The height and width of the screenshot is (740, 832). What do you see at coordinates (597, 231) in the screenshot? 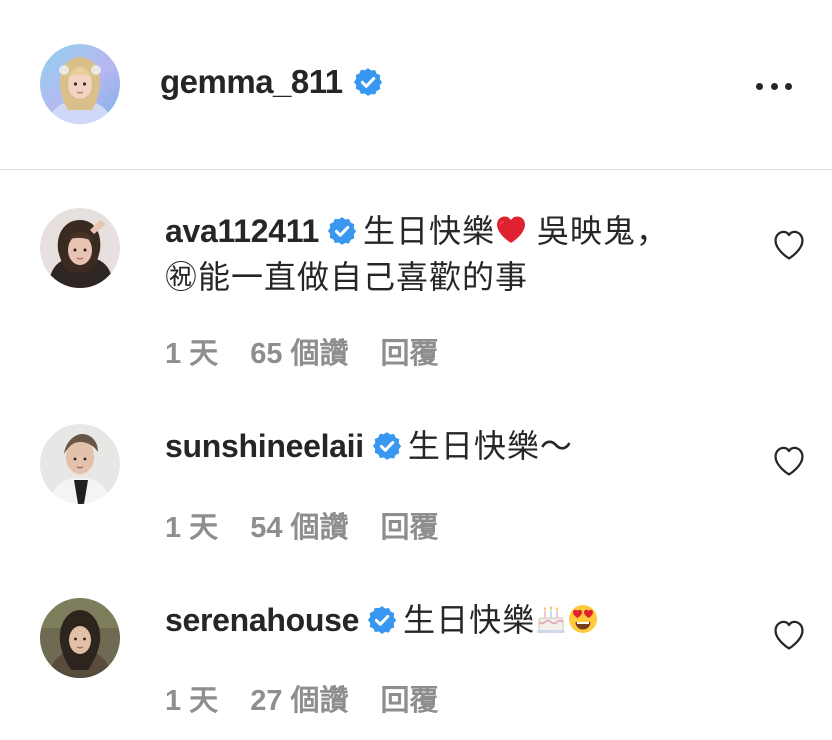
I see `comment-text: 吳映鬼，` at bounding box center [597, 231].